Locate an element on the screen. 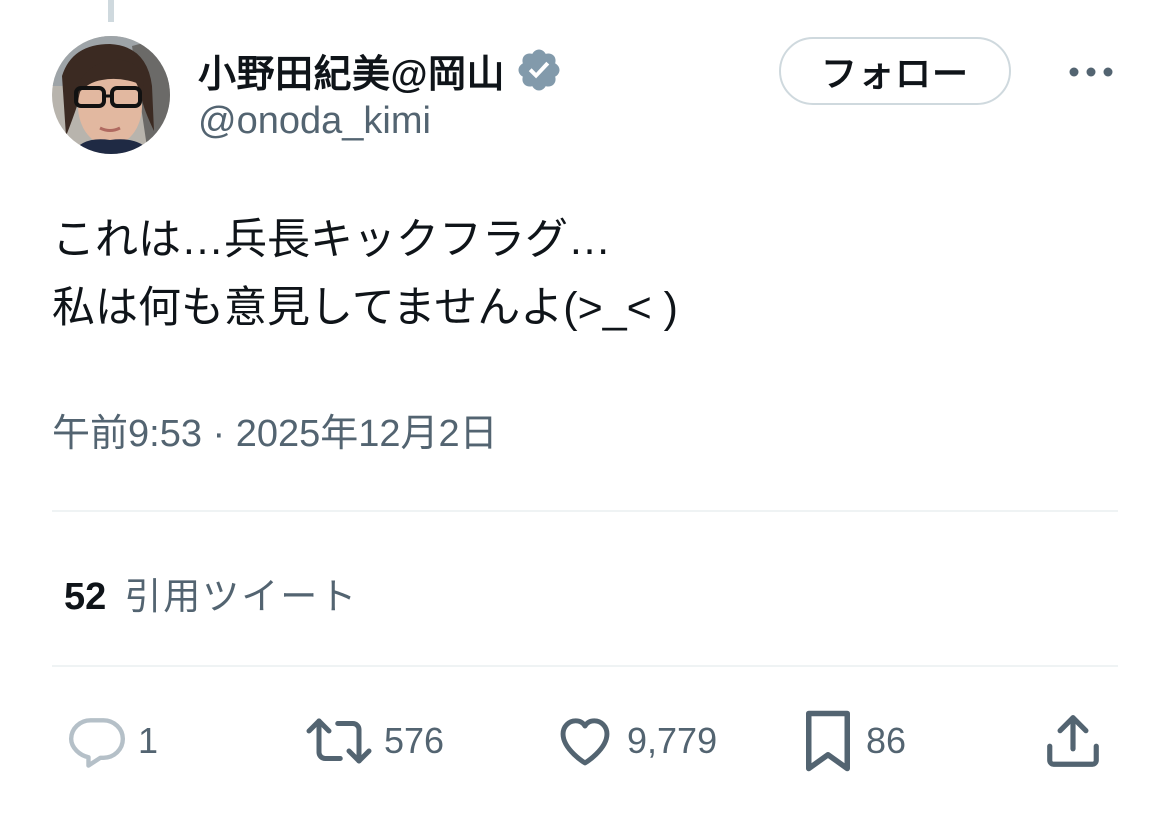 This screenshot has width=1170, height=826. quote-tweets-label: 引用ツイート is located at coordinates (241, 596).